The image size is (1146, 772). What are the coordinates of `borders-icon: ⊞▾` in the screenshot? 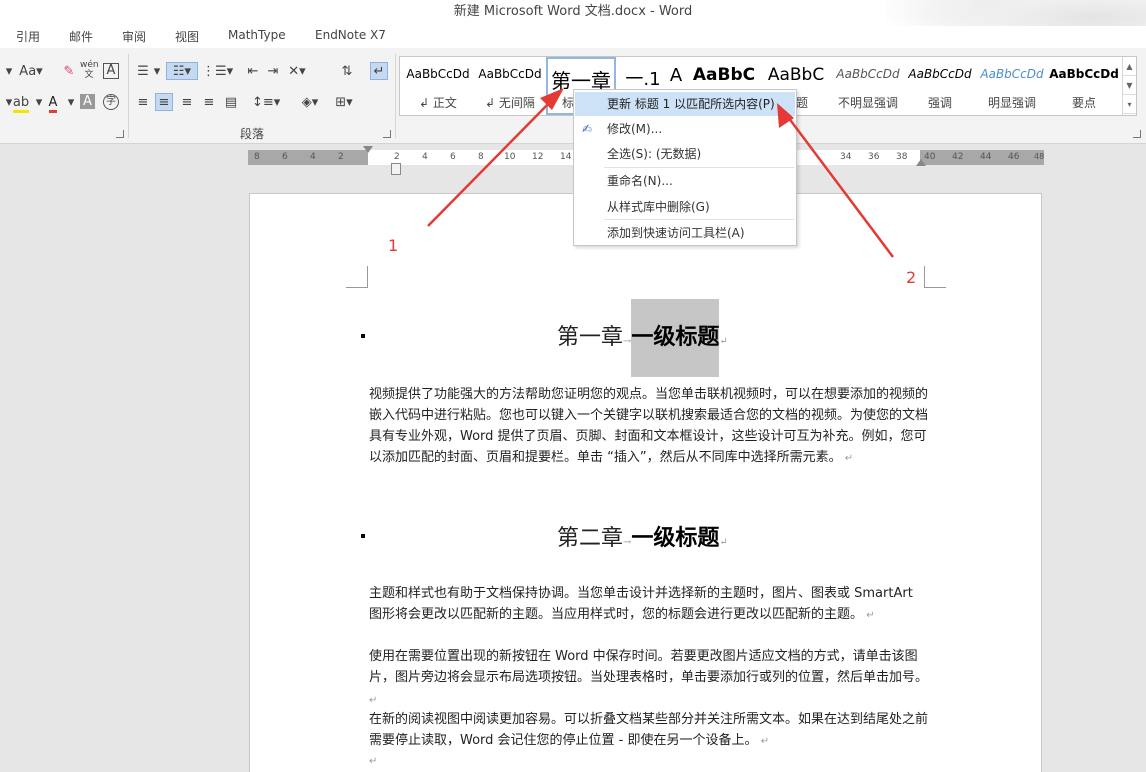 It's located at (344, 103).